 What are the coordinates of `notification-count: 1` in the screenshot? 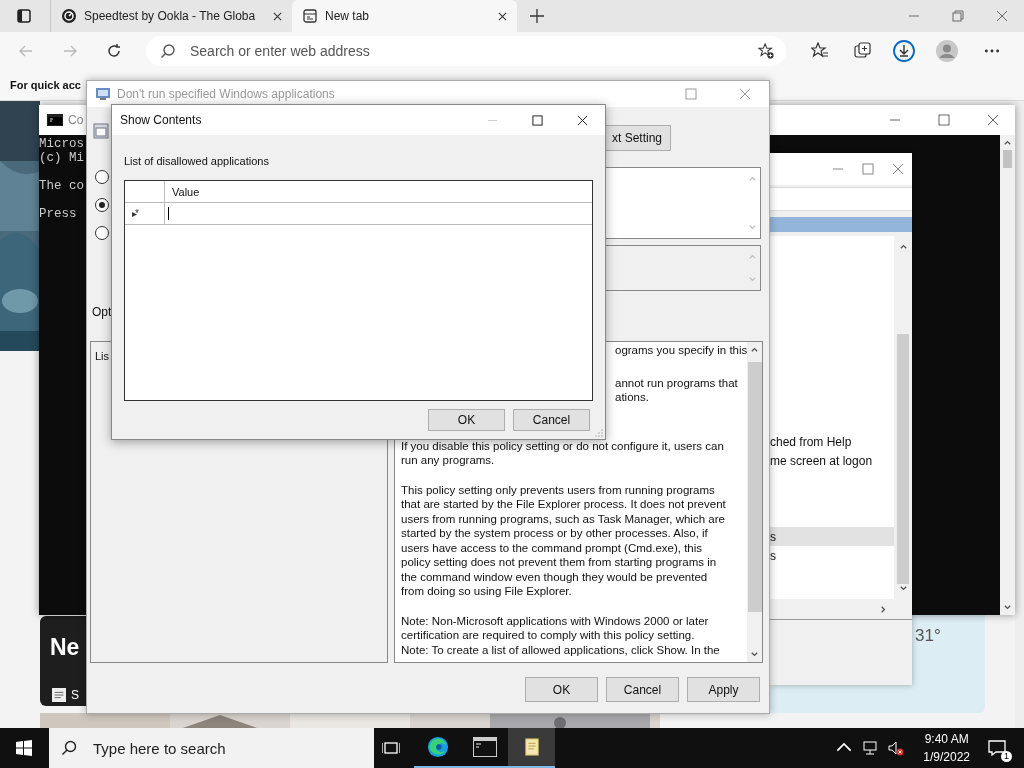 It's located at (1006, 756).